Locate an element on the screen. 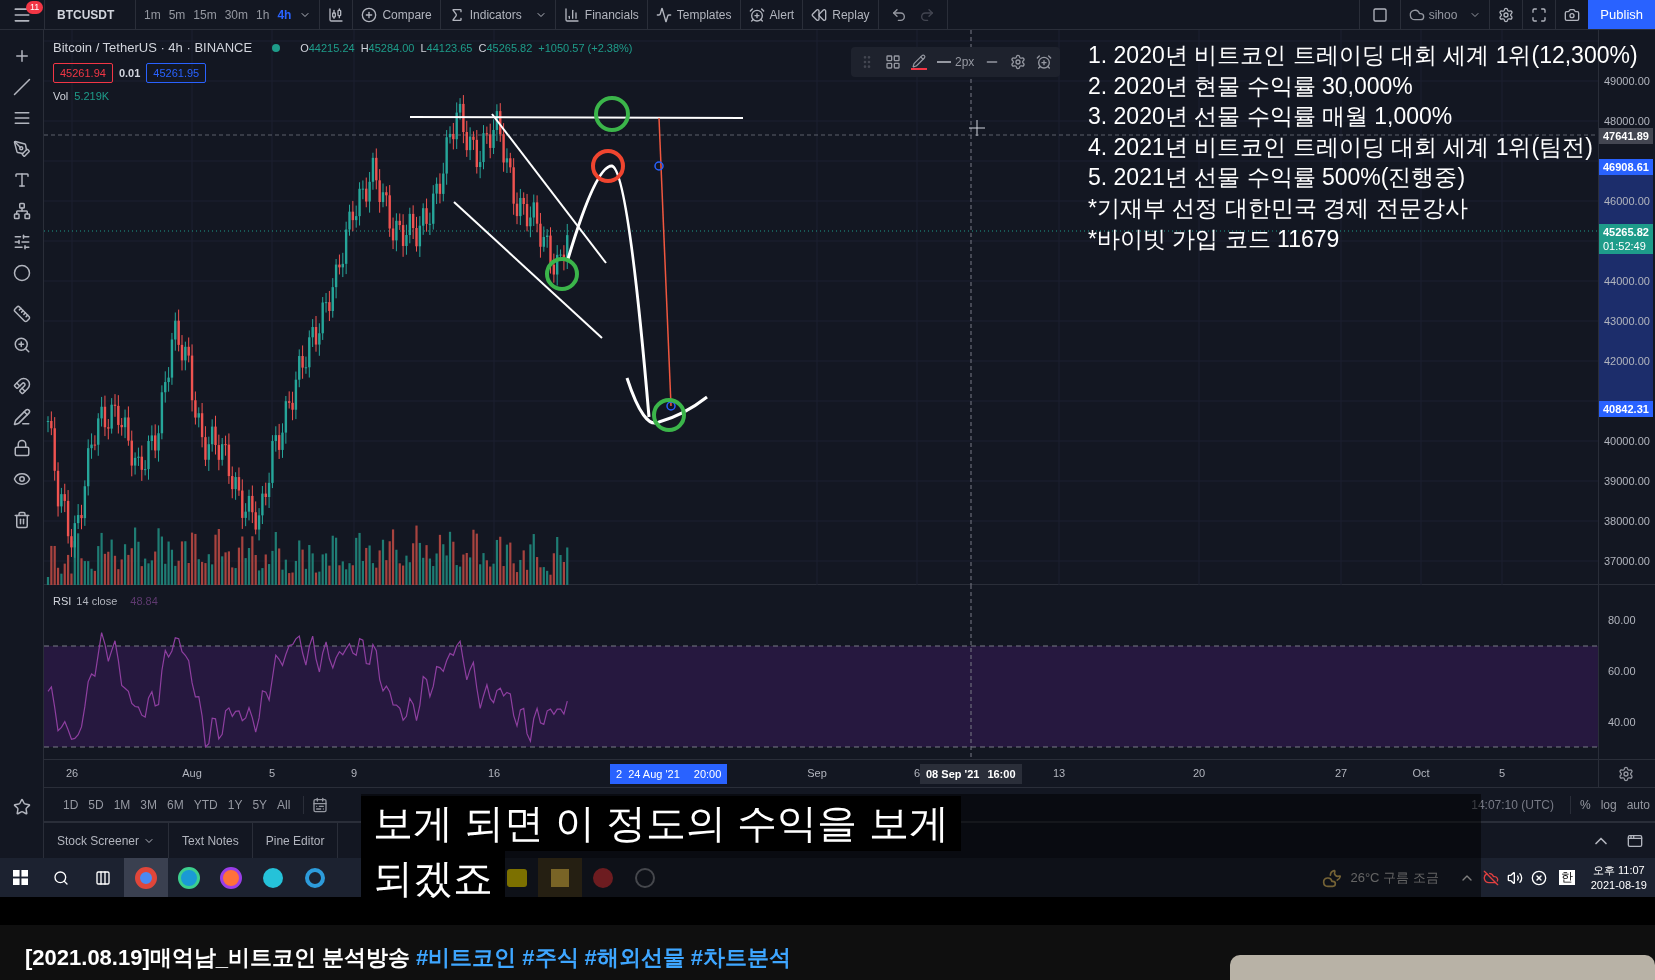 The height and width of the screenshot is (980, 1655). trash-icon is located at coordinates (21, 519).